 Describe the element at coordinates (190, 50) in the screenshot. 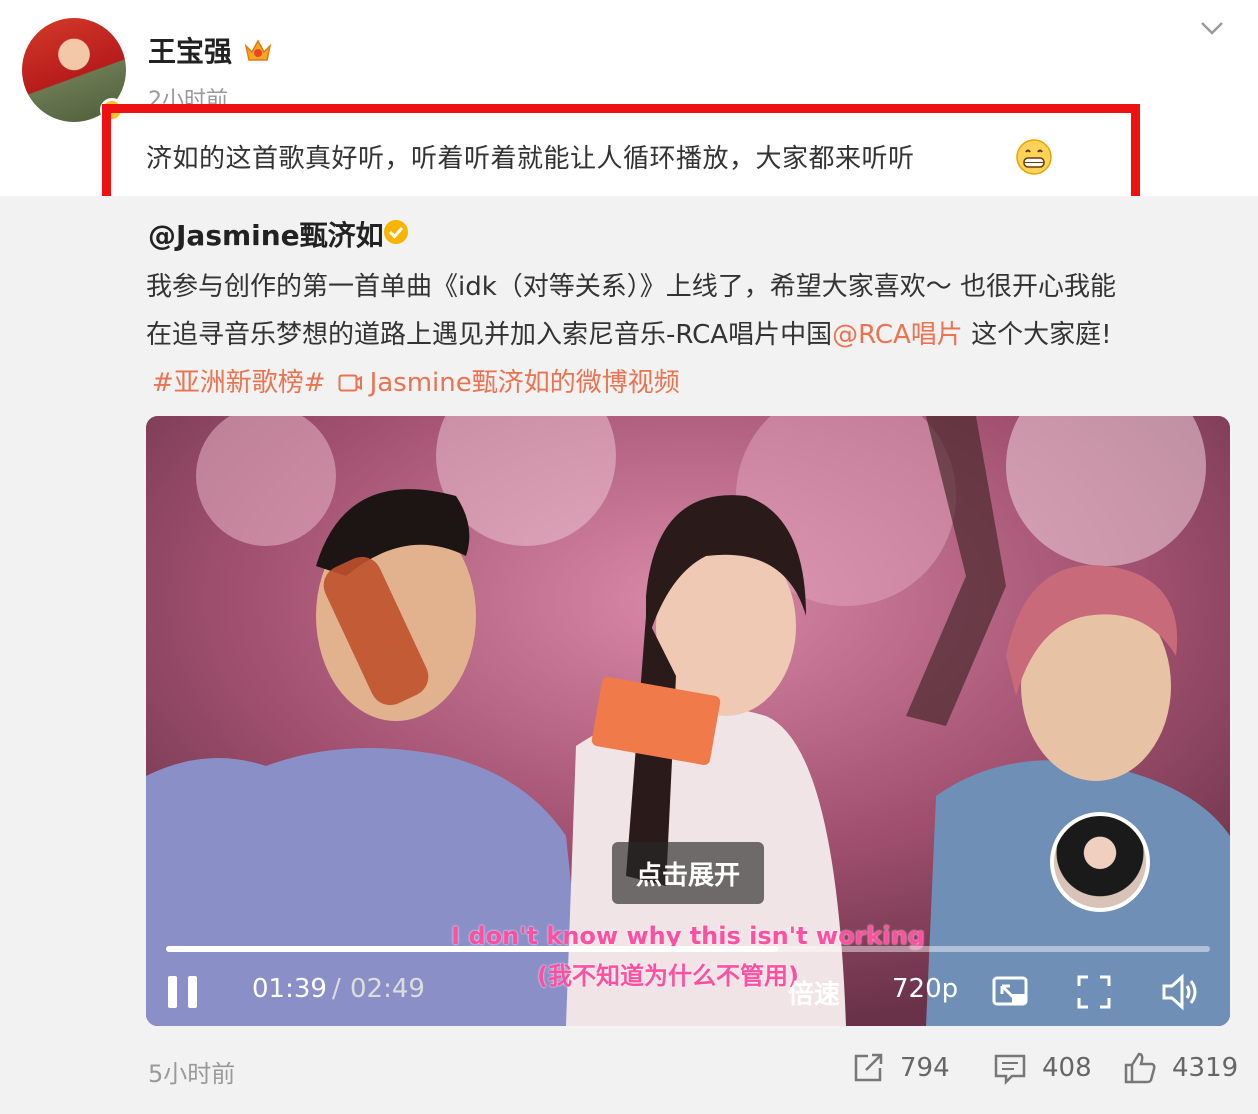

I see `author-name: 王宝强` at that location.